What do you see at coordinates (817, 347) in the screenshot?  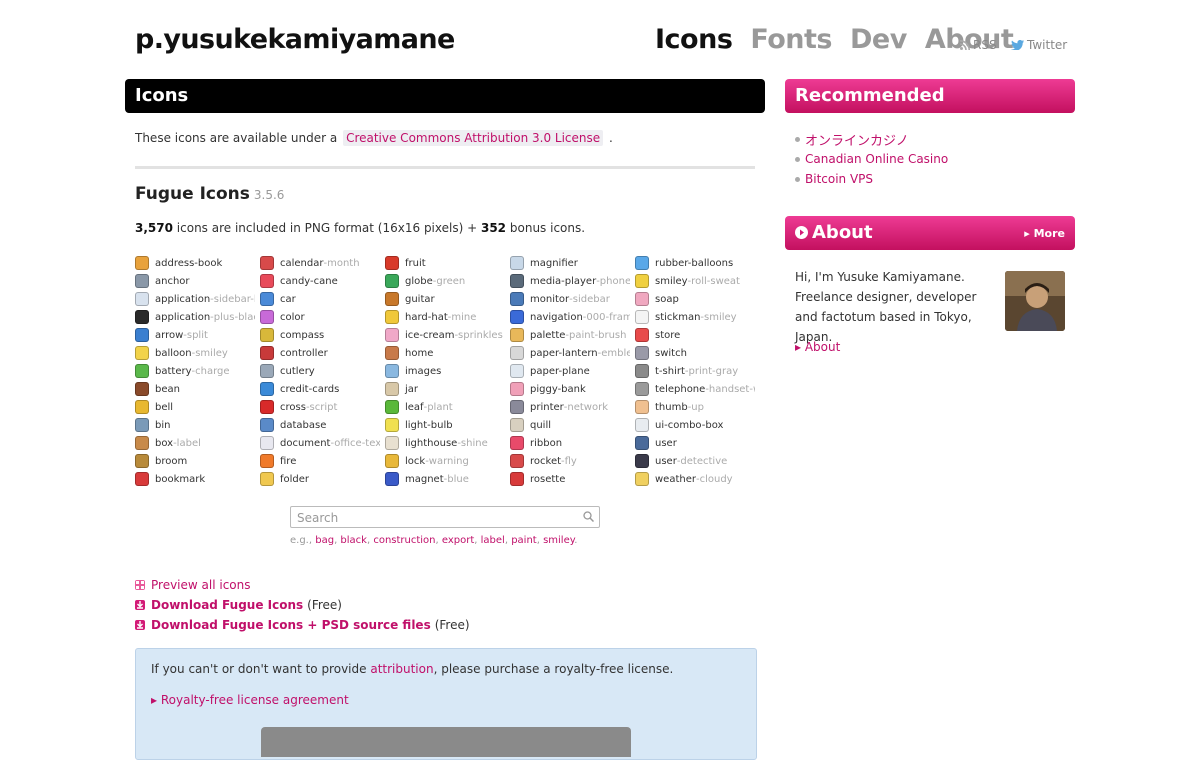 I see `about-page-link: ▸ About` at bounding box center [817, 347].